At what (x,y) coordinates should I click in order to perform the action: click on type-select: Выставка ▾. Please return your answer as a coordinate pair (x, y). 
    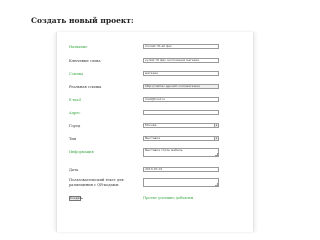
    Looking at the image, I should click on (181, 138).